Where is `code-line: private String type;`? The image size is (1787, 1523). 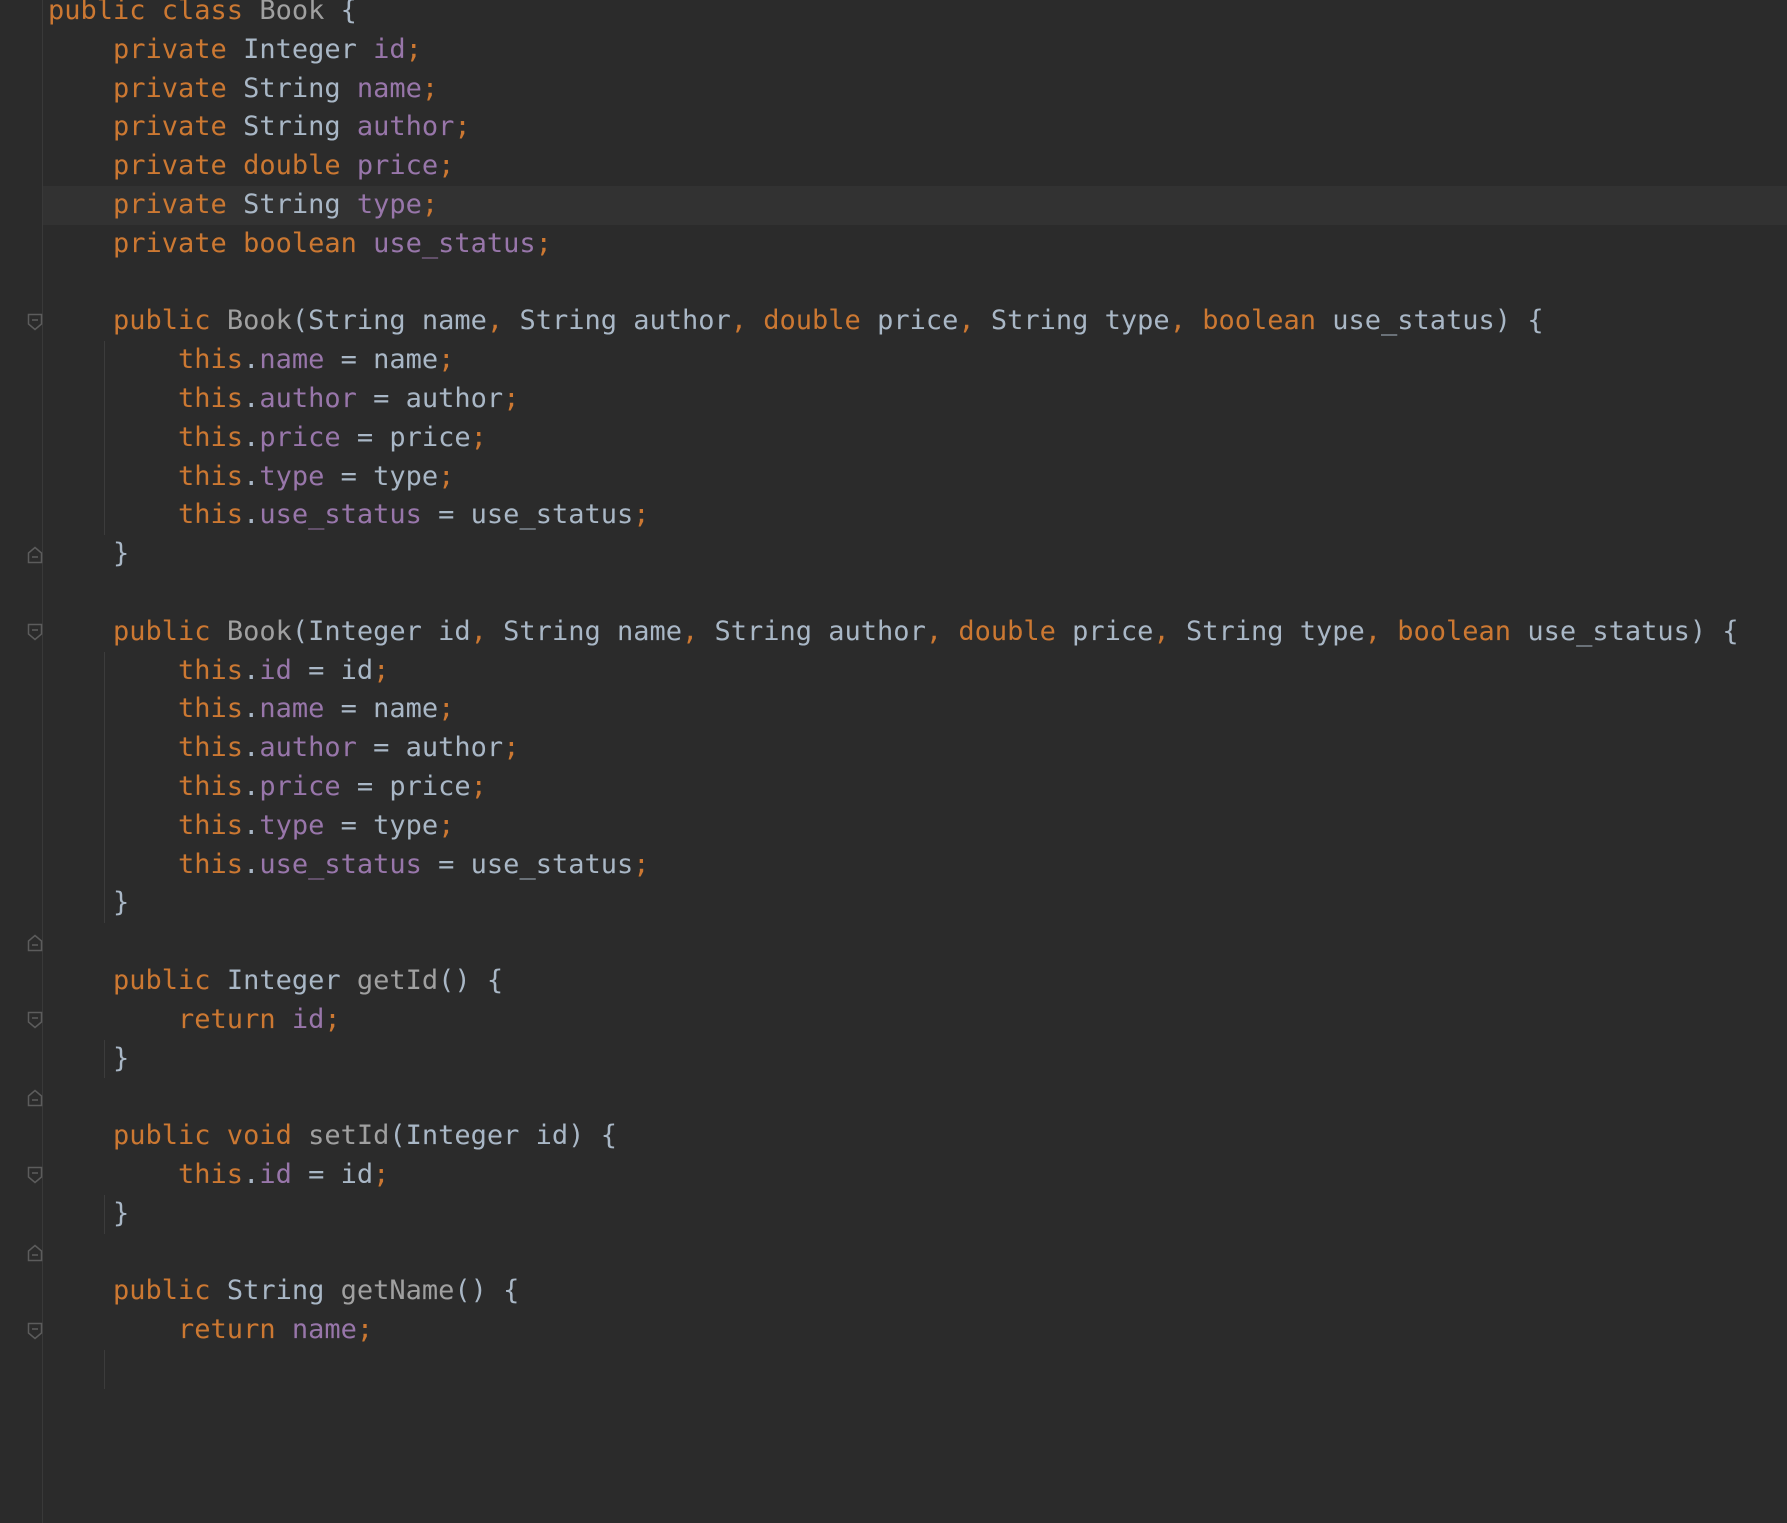 code-line: private String type; is located at coordinates (915, 205).